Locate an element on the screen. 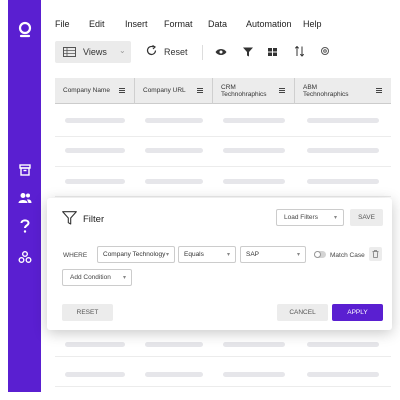  reset-label: Reset is located at coordinates (176, 52).